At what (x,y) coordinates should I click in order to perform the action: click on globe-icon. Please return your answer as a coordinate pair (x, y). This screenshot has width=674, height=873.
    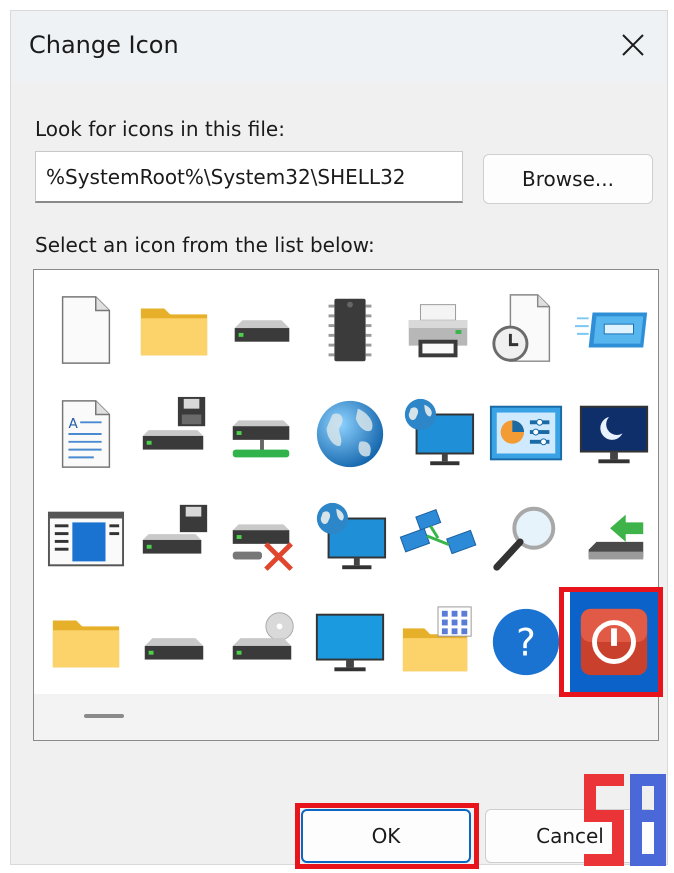
    Looking at the image, I should click on (350, 434).